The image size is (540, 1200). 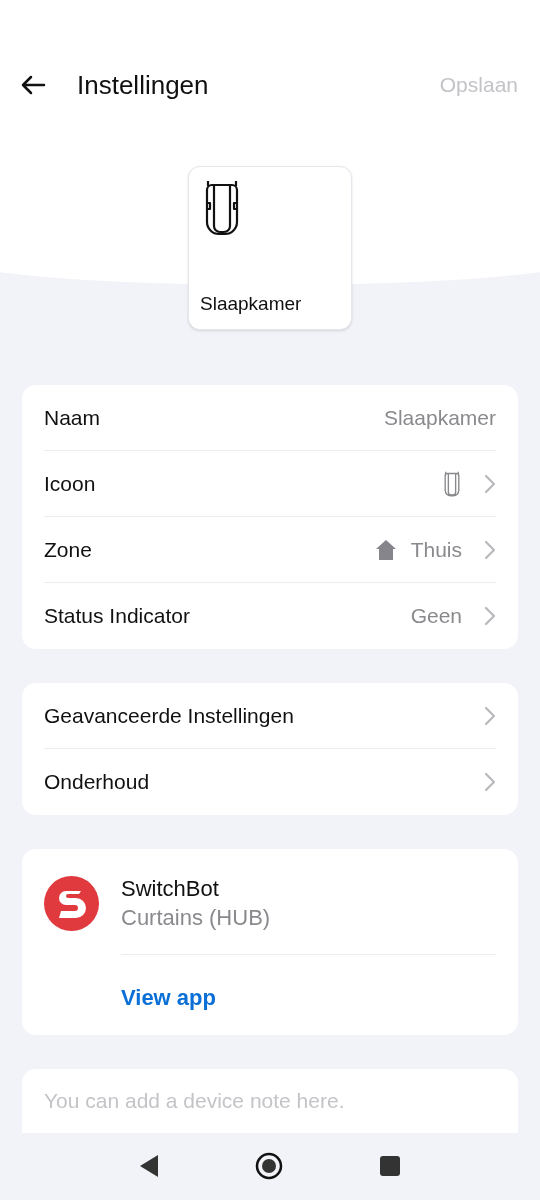 What do you see at coordinates (71, 903) in the screenshot?
I see `switchbot-logo-icon` at bounding box center [71, 903].